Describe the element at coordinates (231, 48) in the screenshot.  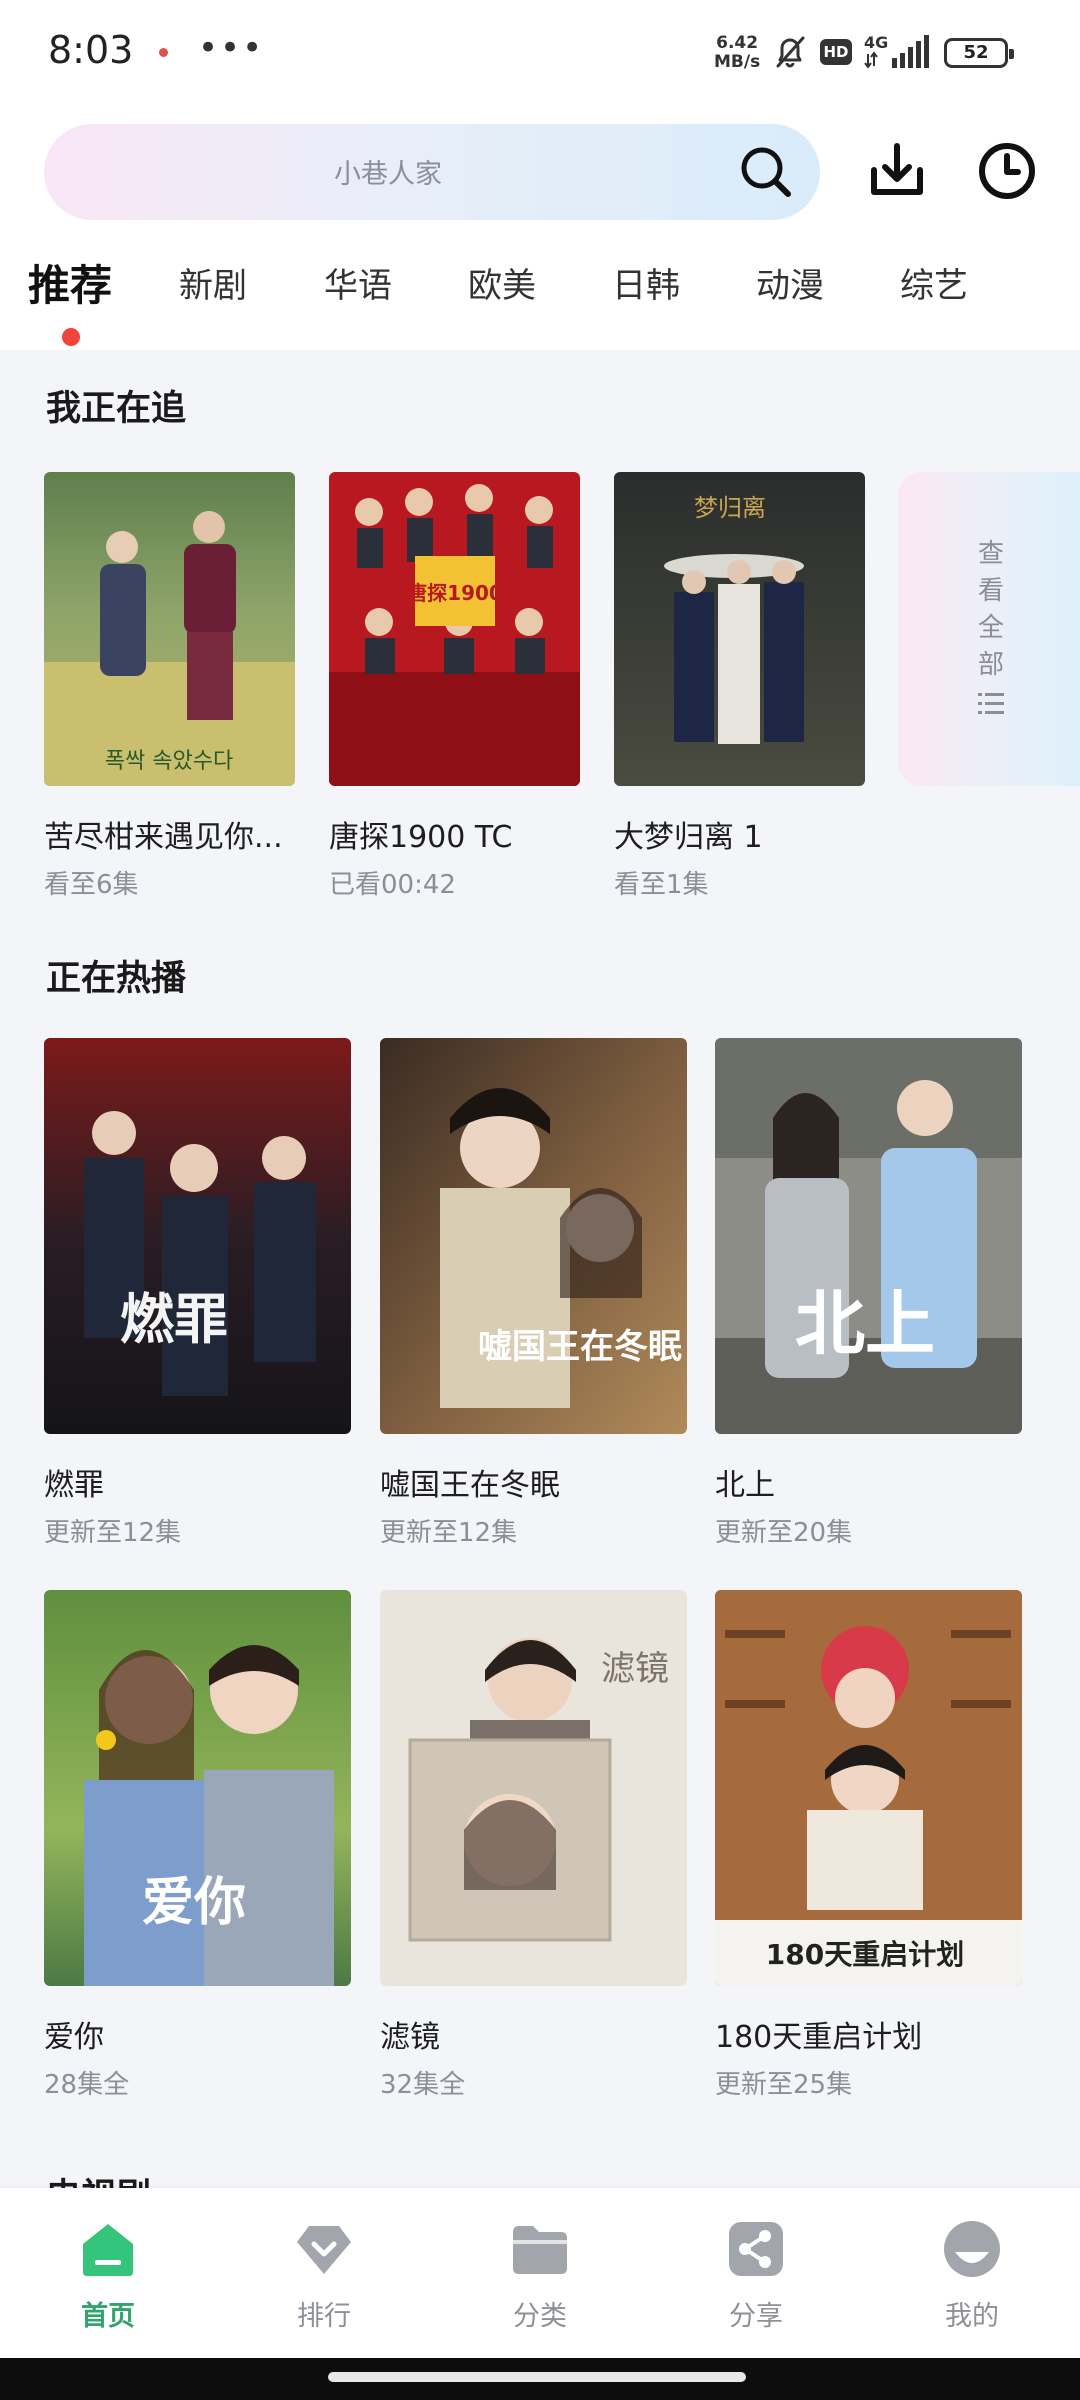
I see `more-notifications-icon: •••` at that location.